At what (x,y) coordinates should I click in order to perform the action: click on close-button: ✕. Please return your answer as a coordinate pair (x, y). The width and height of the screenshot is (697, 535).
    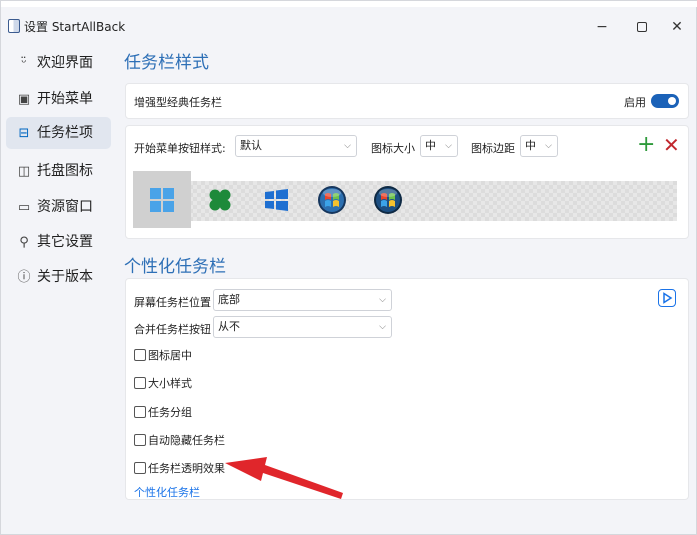
    Looking at the image, I should click on (677, 27).